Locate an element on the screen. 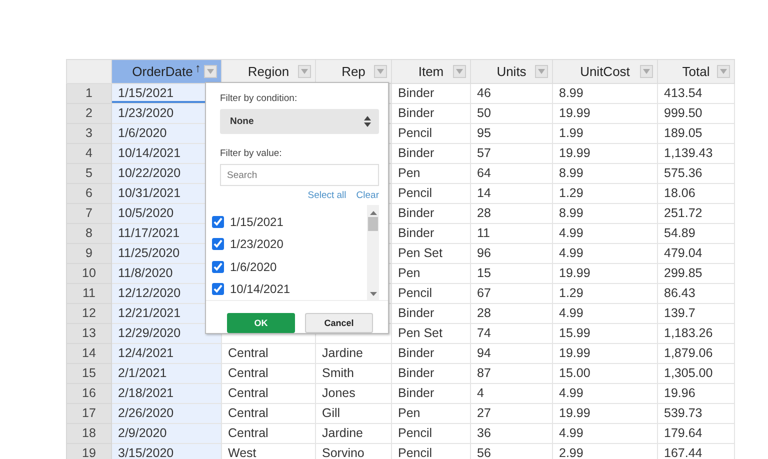 The image size is (768, 459). table-cell: 96 is located at coordinates (511, 254).